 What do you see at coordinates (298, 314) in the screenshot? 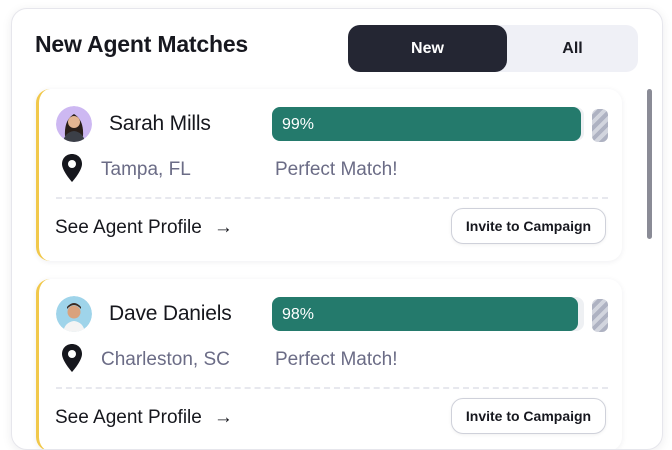
I see `match-score-label: 98%` at bounding box center [298, 314].